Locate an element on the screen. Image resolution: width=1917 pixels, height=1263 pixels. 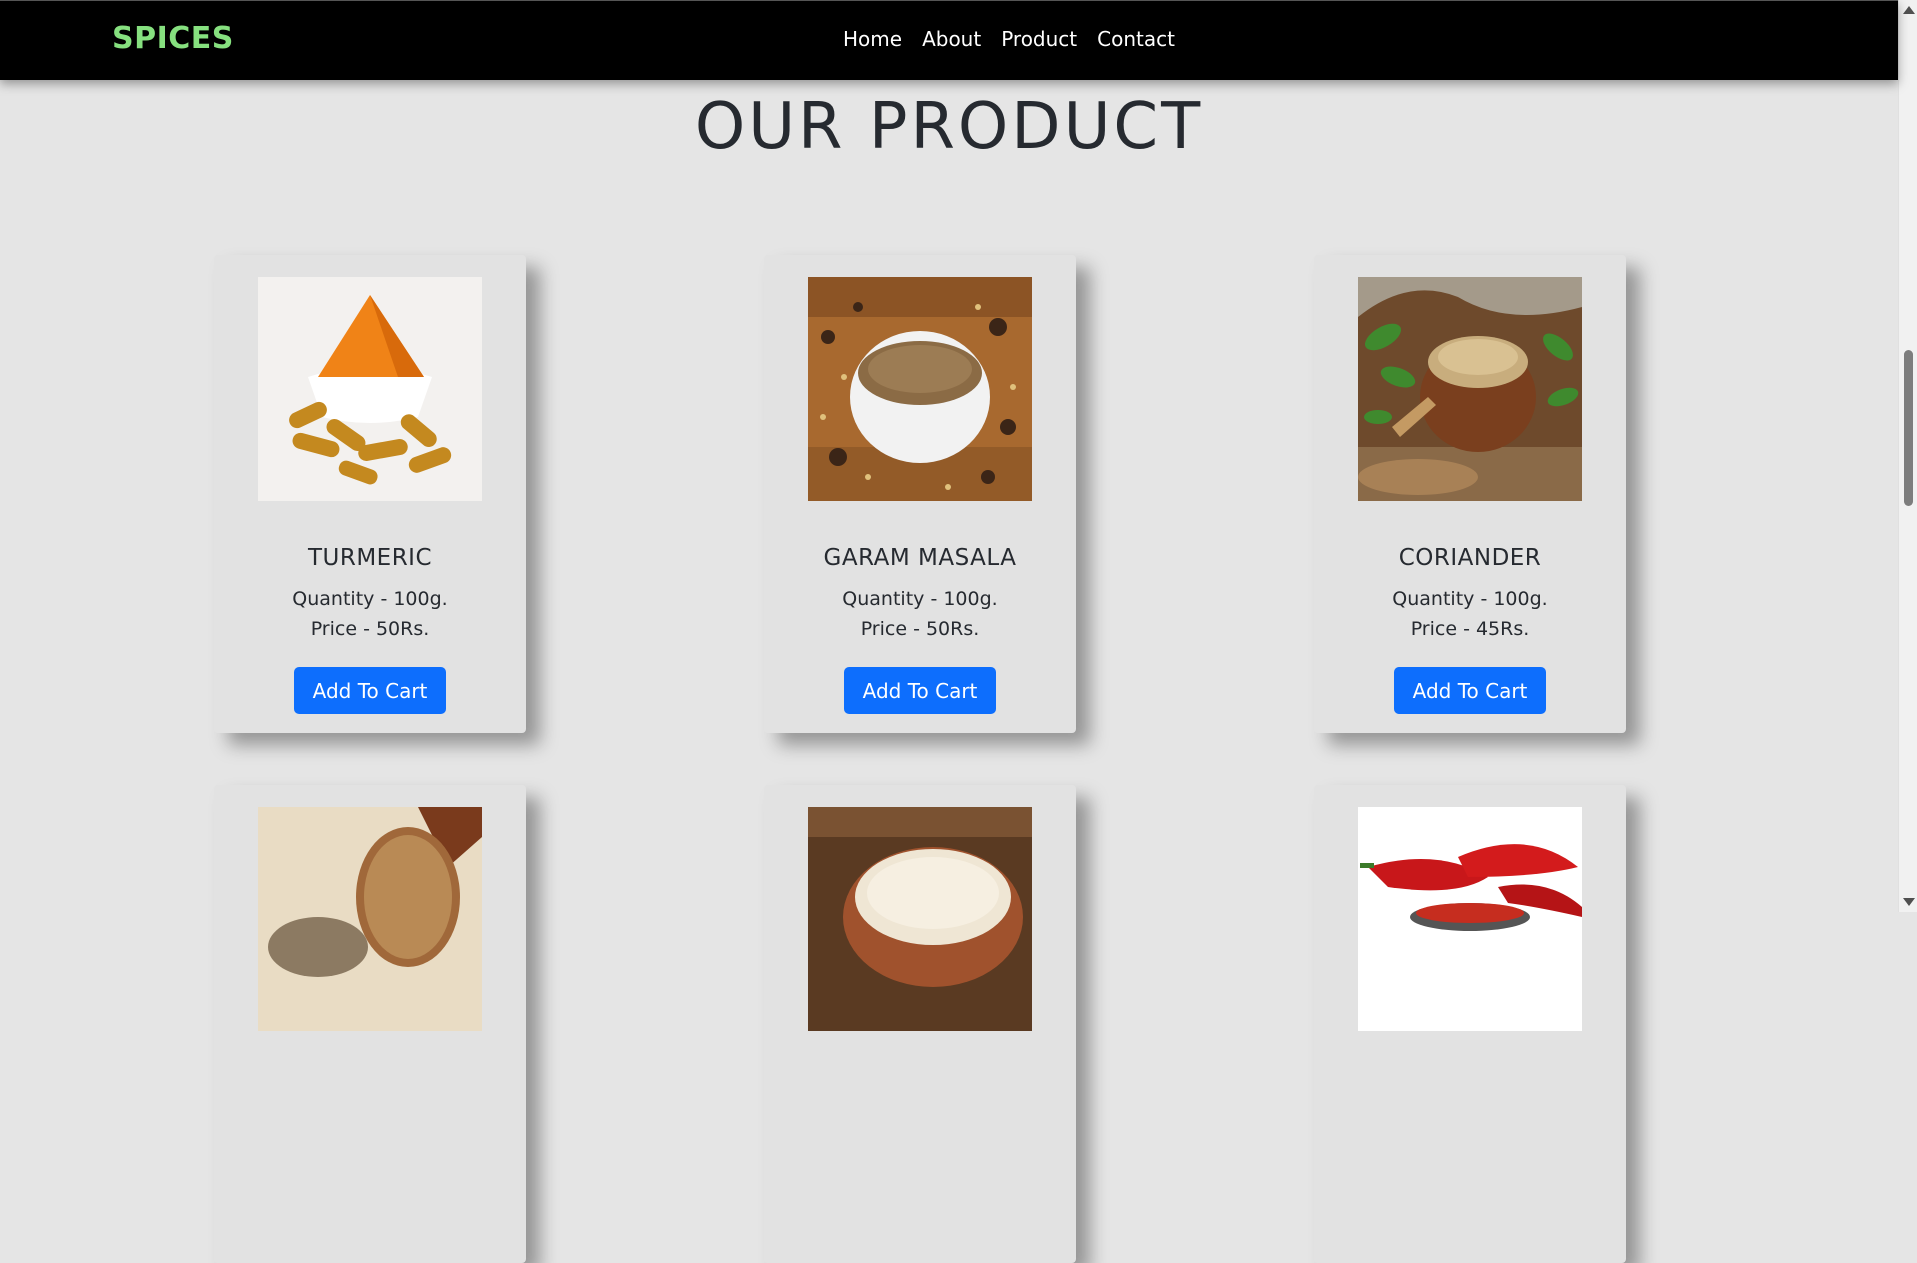
product-price: Price - 45Rs. is located at coordinates (1470, 629).